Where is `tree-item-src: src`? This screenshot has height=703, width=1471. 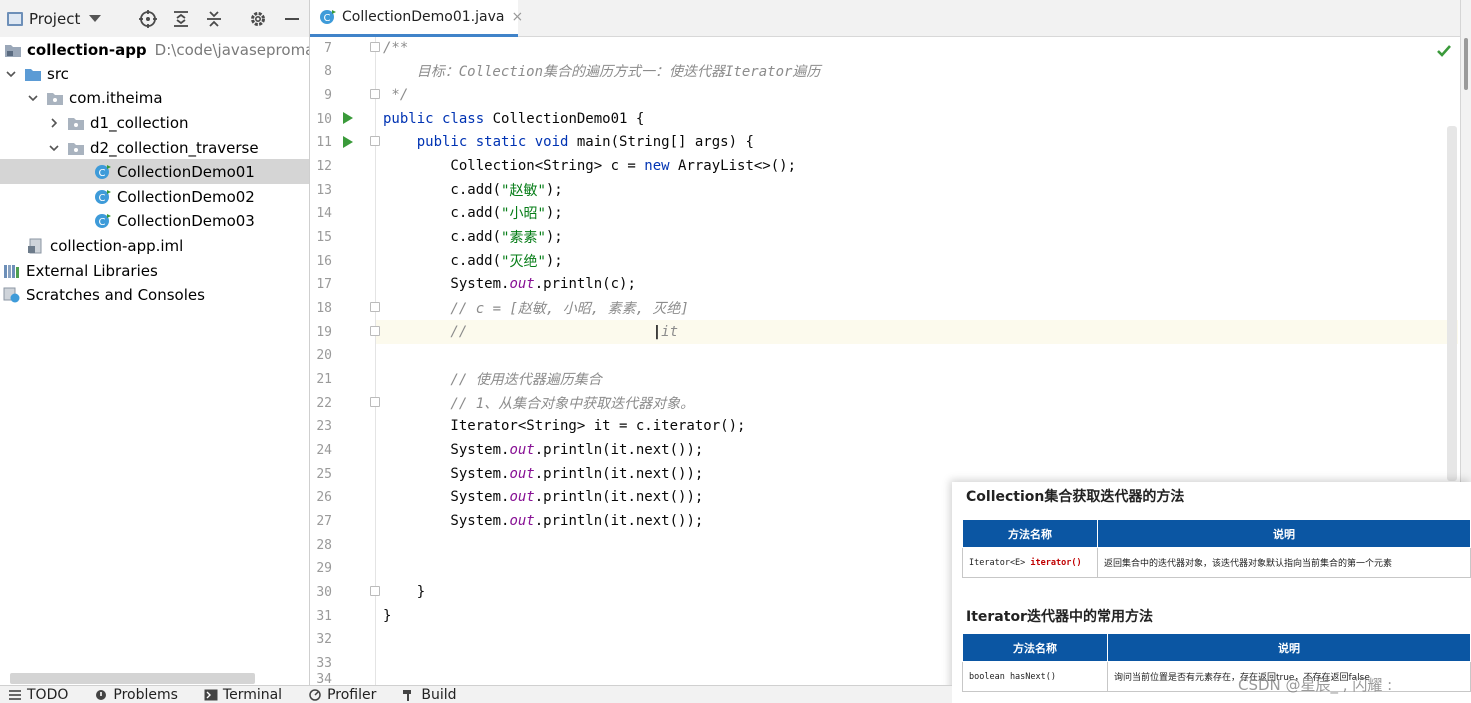
tree-item-src: src is located at coordinates (154, 73).